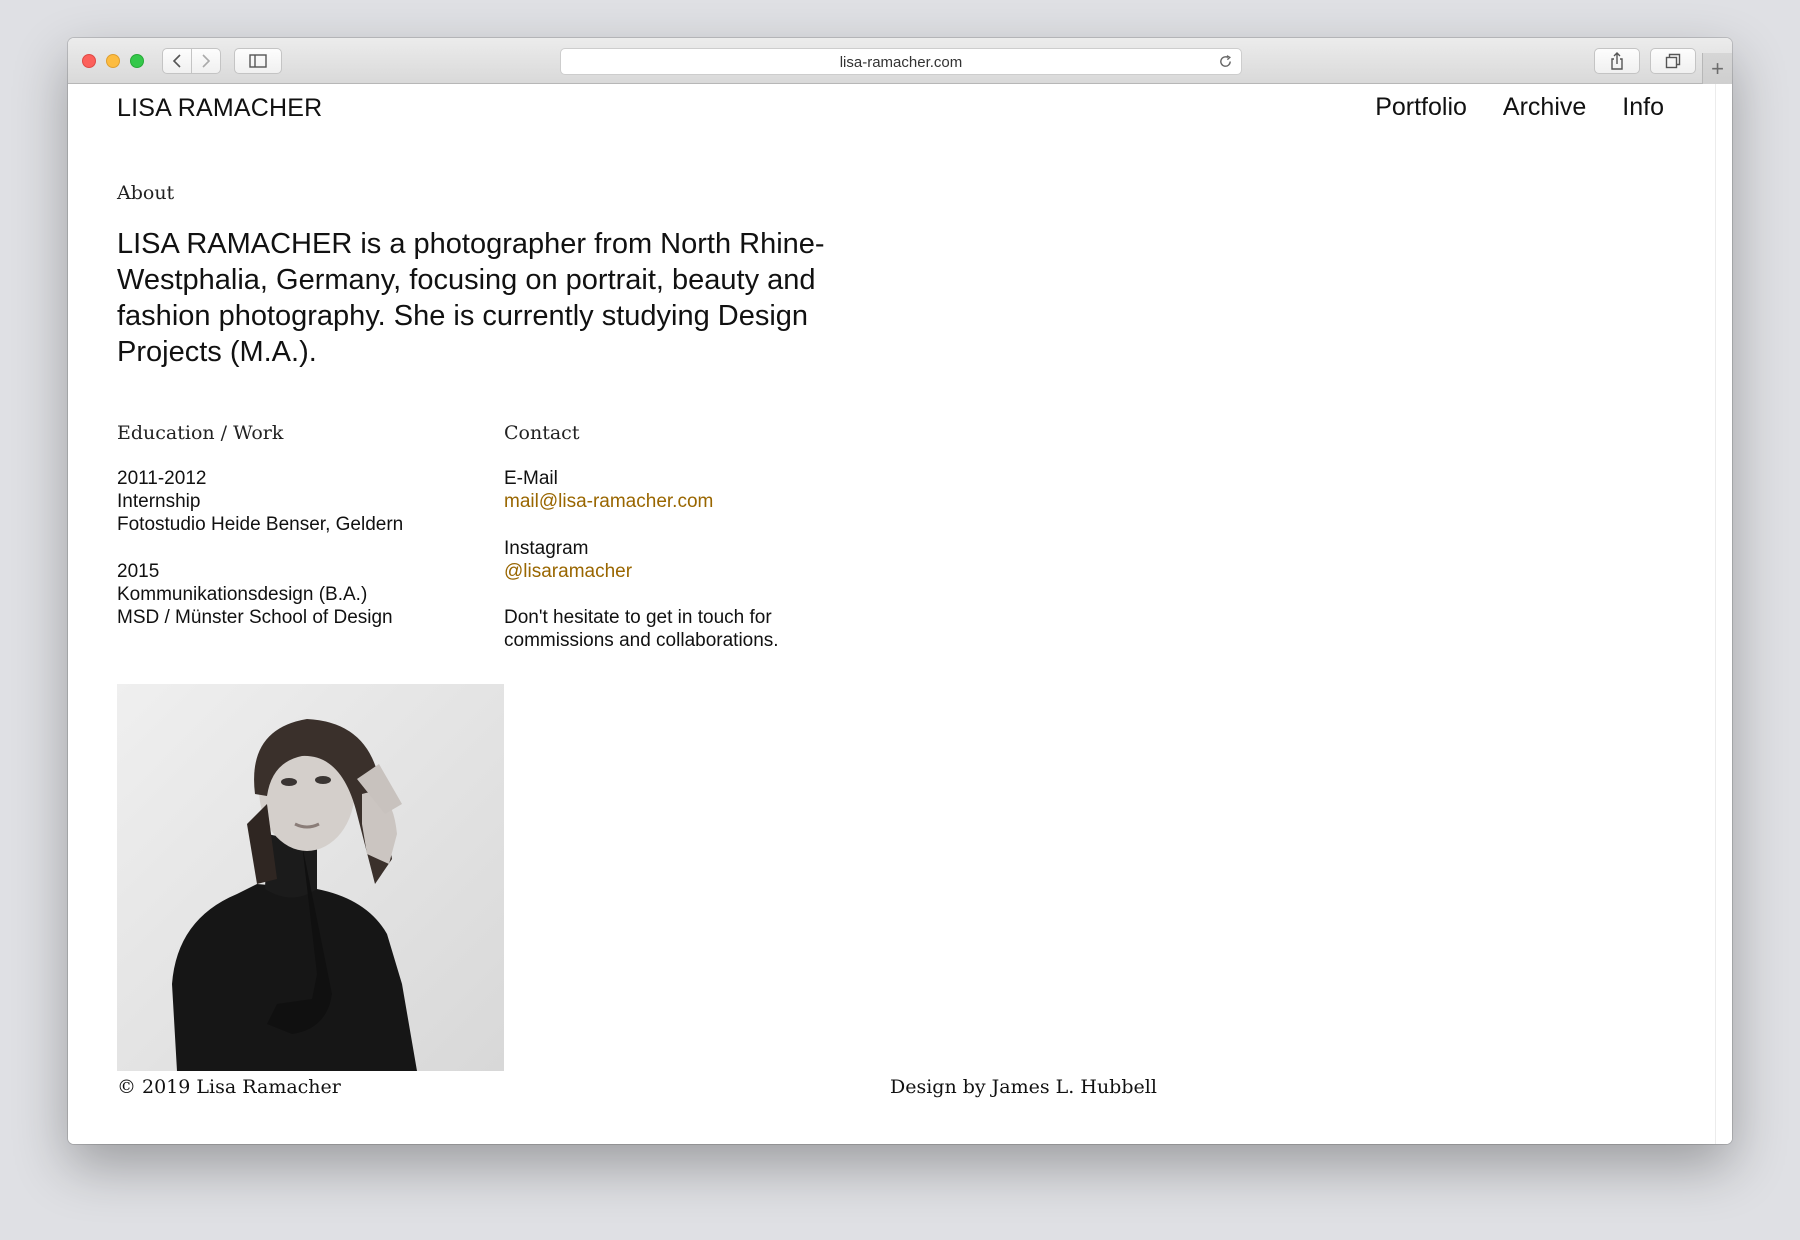  I want to click on education-heading: Education / Work, so click(200, 433).